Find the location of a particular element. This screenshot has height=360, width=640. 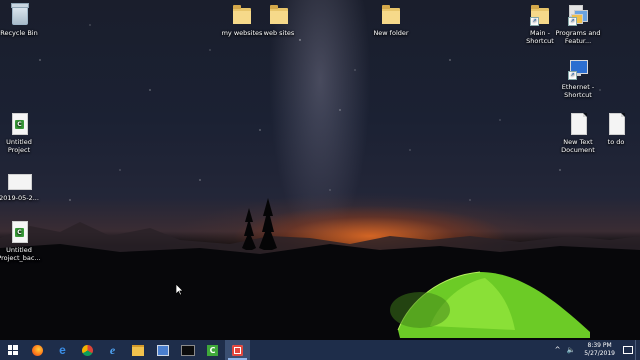

folder-new-folder: New folder is located at coordinates (391, 20).